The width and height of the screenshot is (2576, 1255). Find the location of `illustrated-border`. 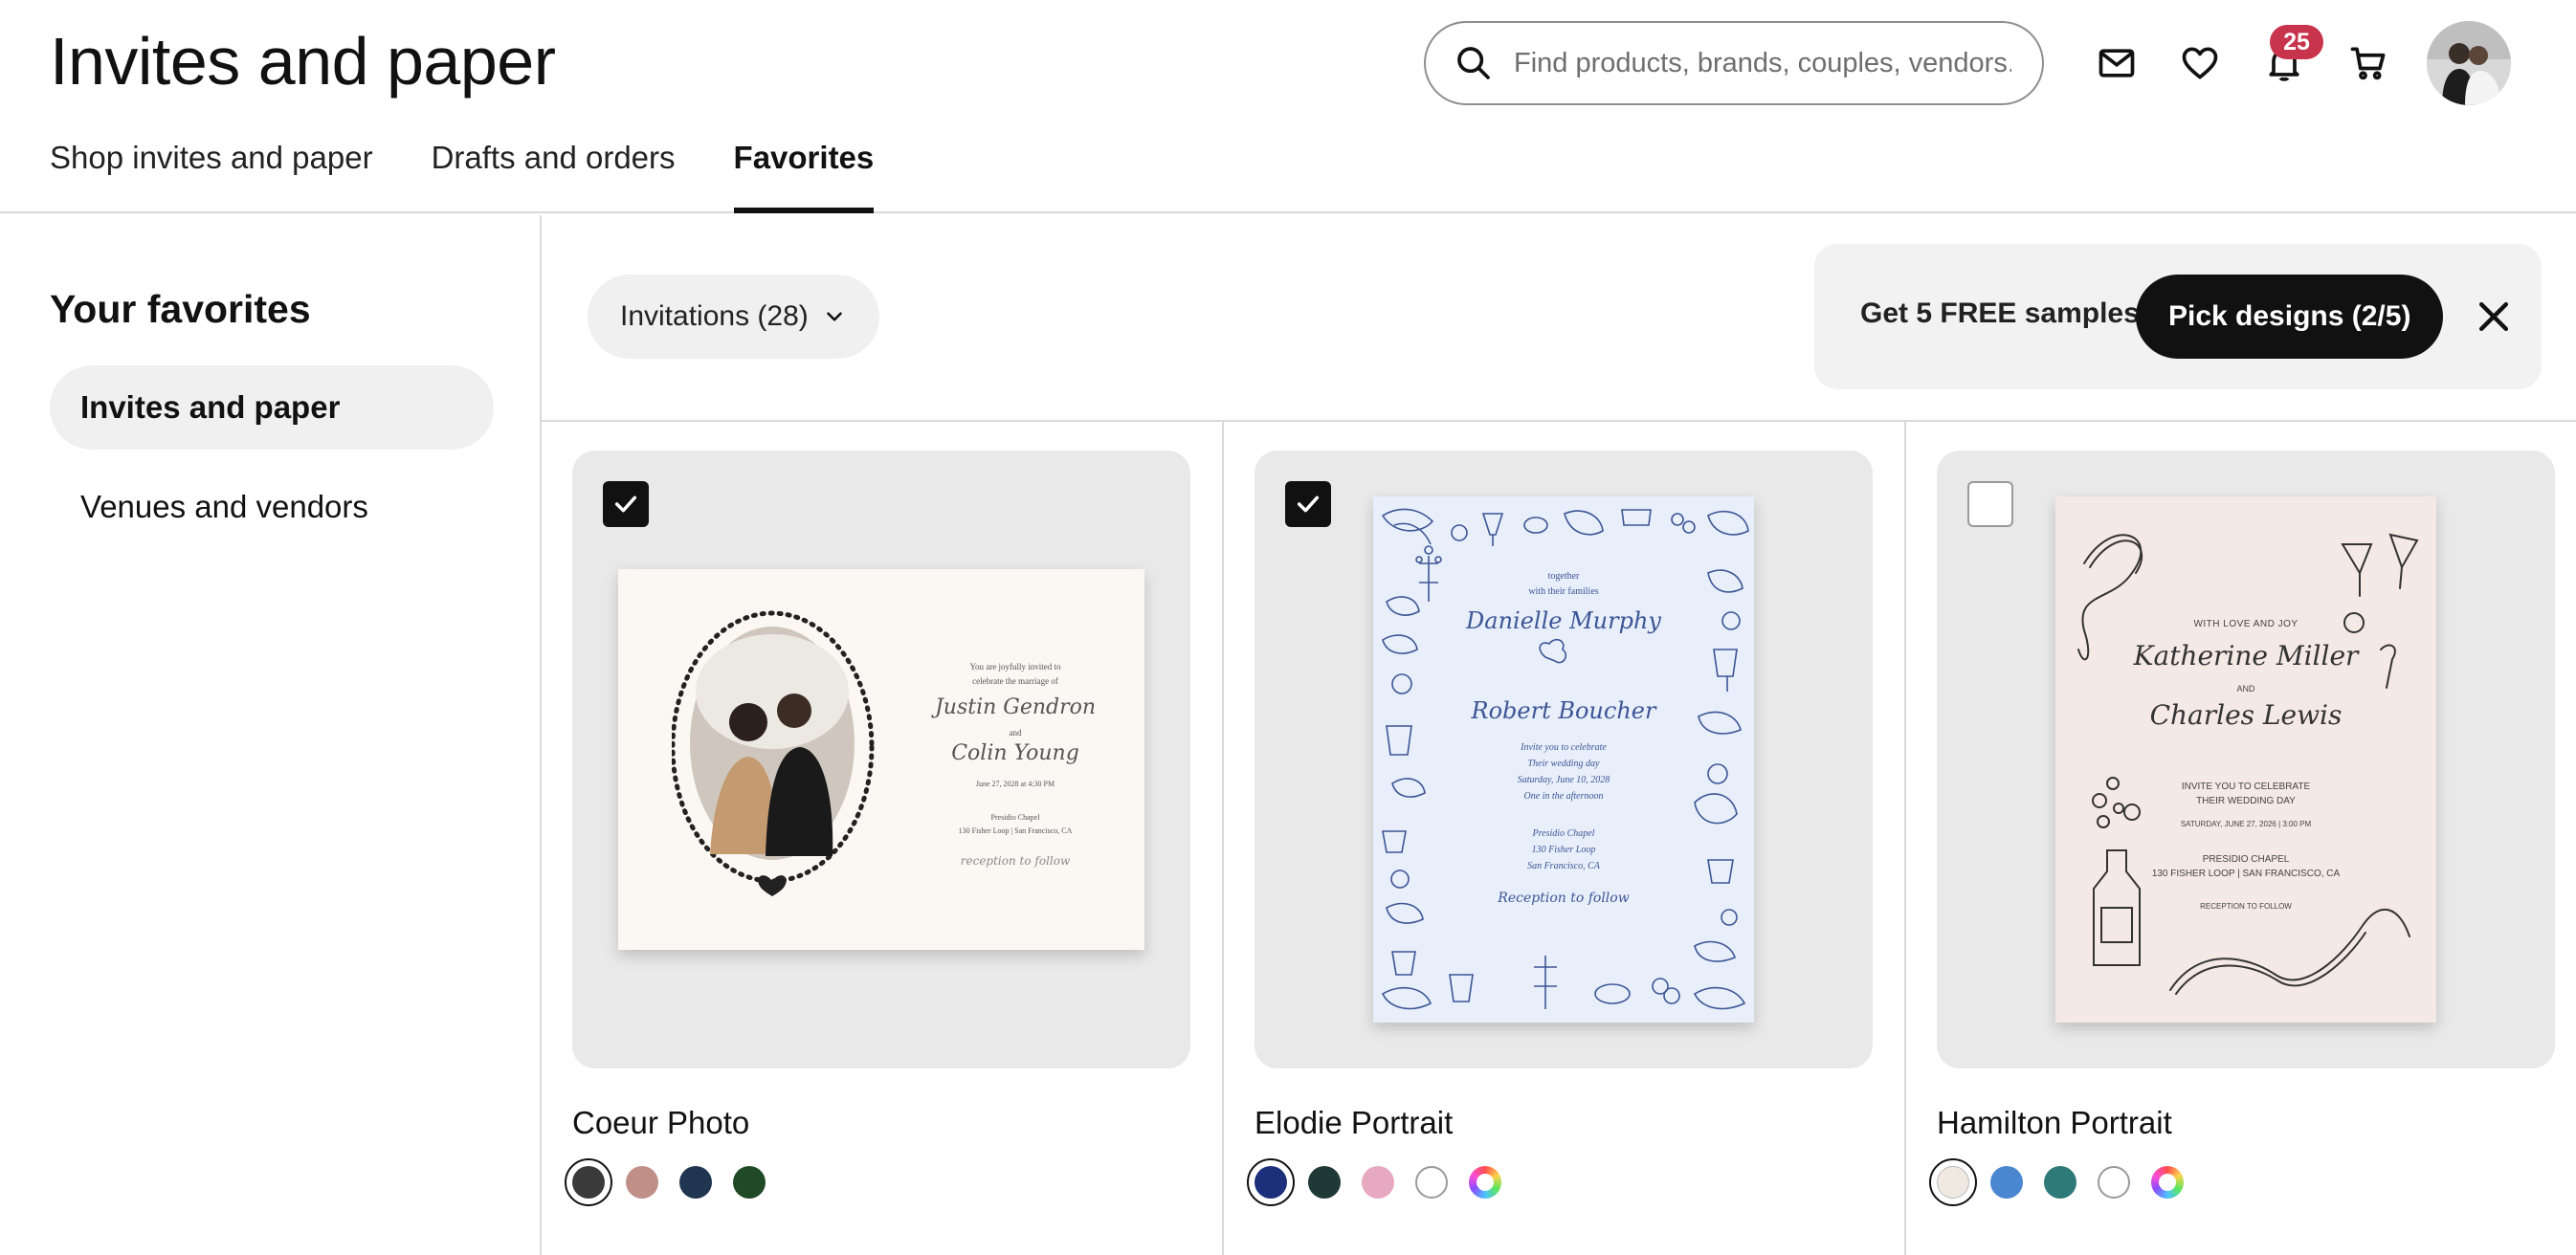

illustrated-border is located at coordinates (2248, 764).